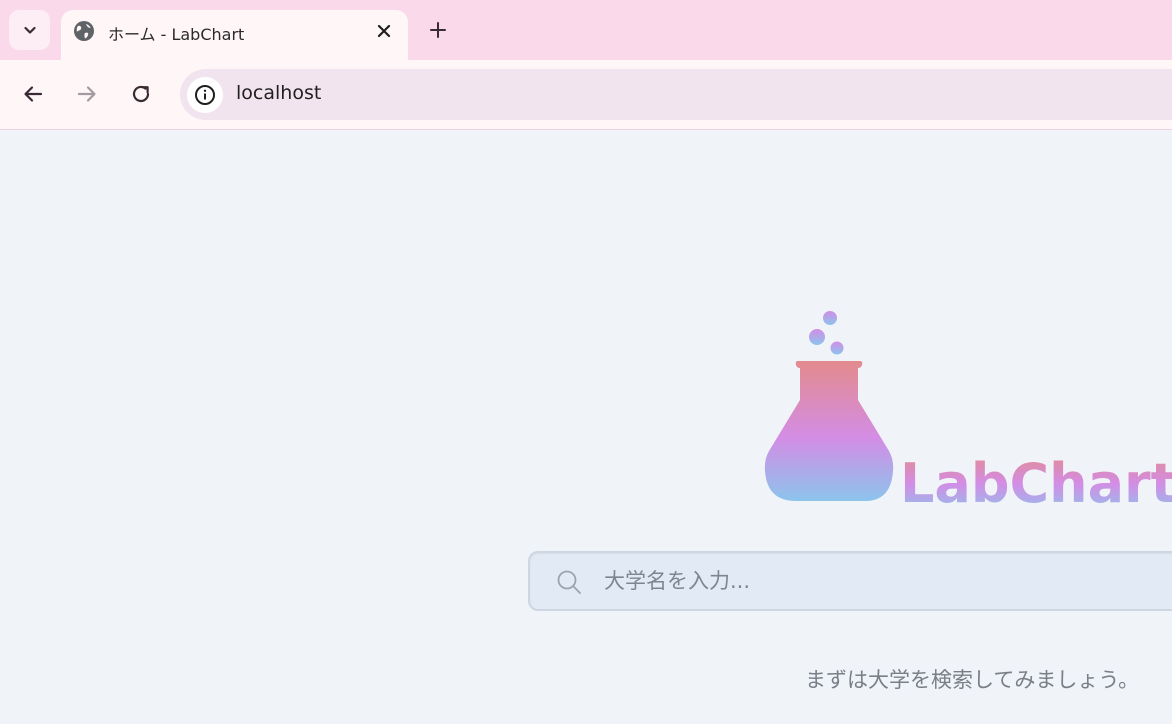 The image size is (1172, 724). I want to click on search-icon, so click(569, 582).